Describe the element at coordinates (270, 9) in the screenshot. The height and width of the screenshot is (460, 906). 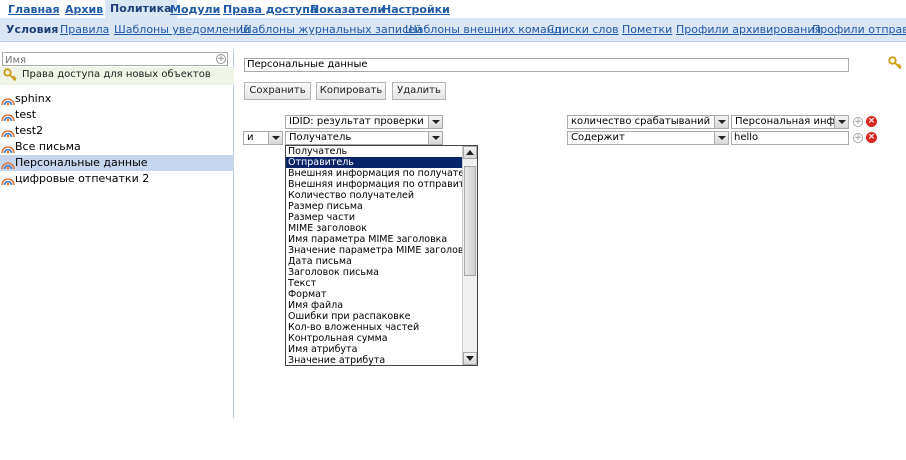
I see `nav-access-rights: Права доступа` at that location.